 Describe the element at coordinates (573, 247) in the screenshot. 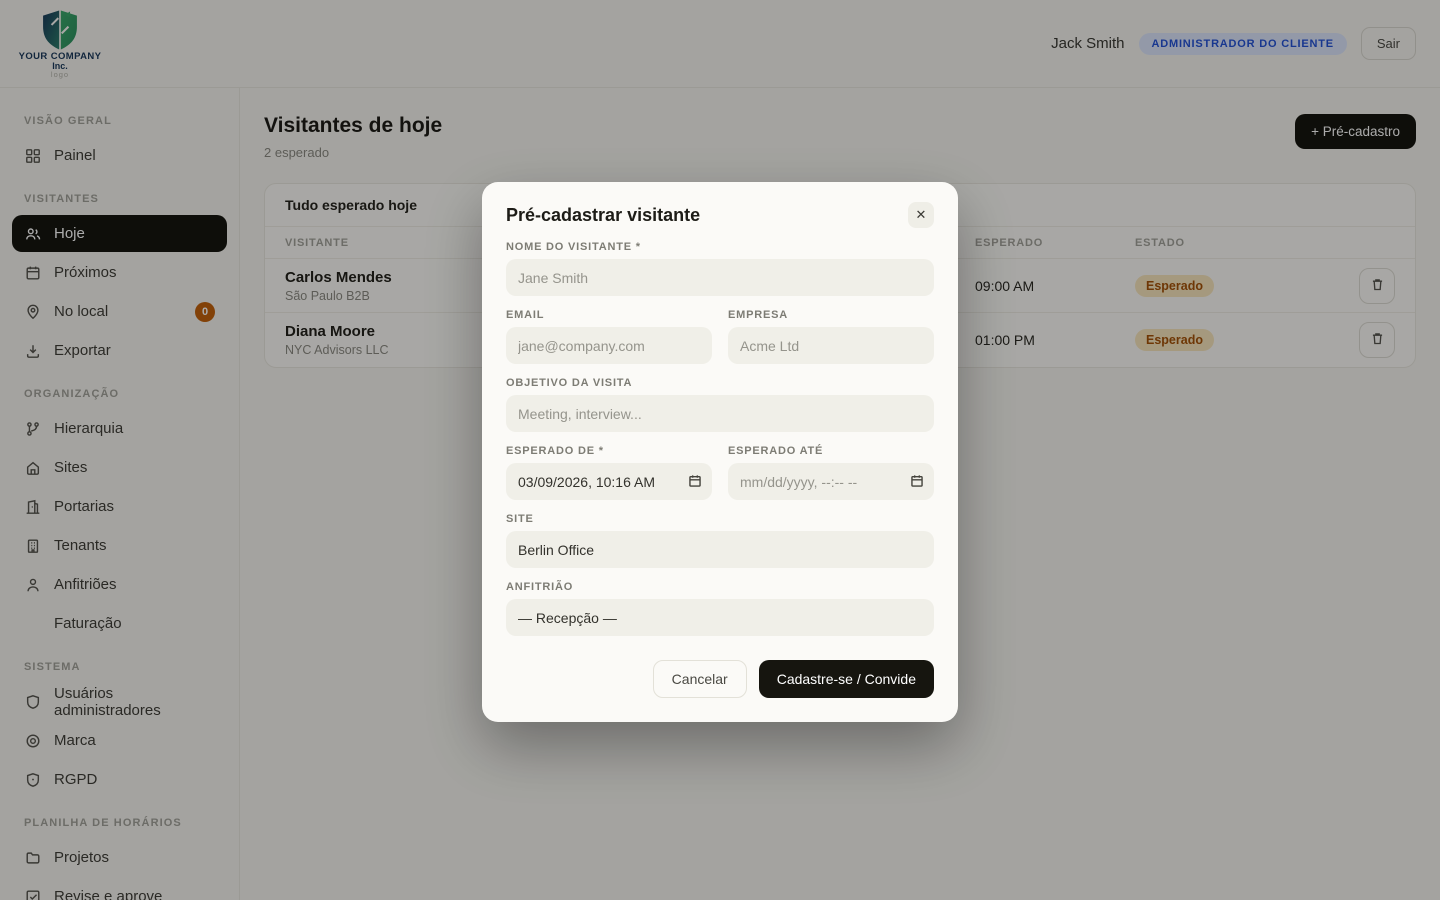

I see `name-field-label: NOME DO VISITANTE *` at that location.